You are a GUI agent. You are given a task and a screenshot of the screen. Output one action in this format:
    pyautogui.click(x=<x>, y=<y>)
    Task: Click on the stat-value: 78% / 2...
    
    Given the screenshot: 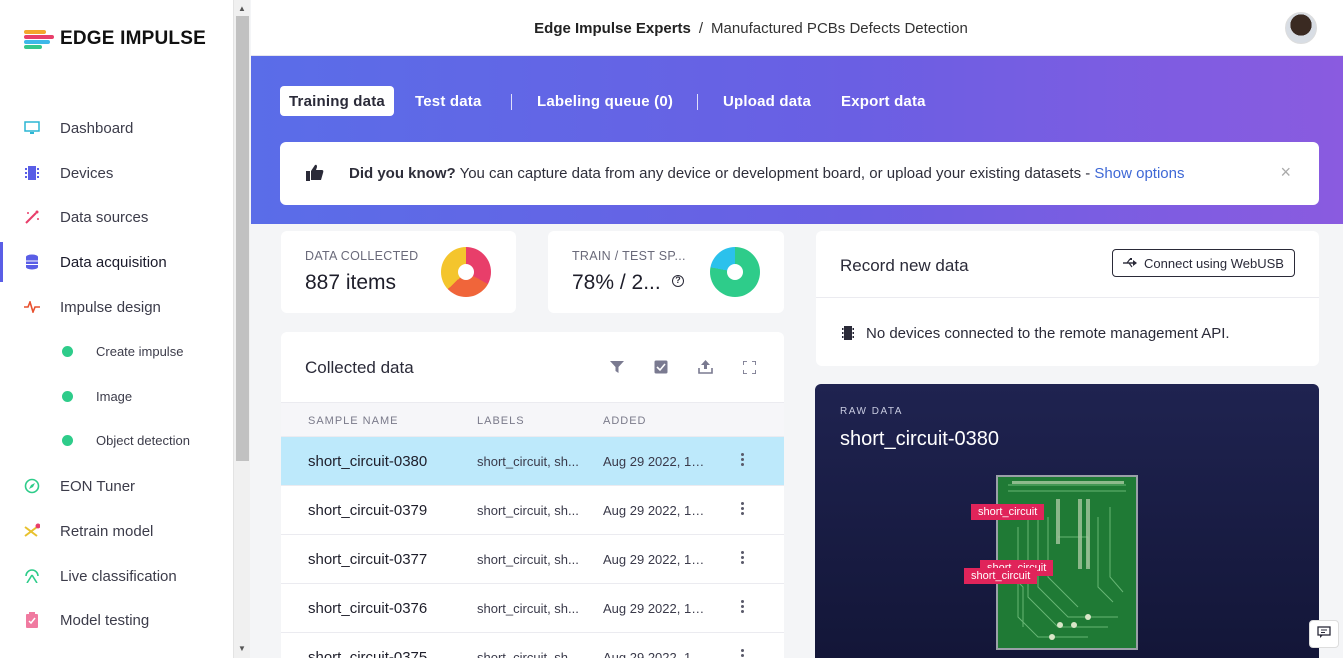 What is the action you would take?
    pyautogui.click(x=616, y=282)
    